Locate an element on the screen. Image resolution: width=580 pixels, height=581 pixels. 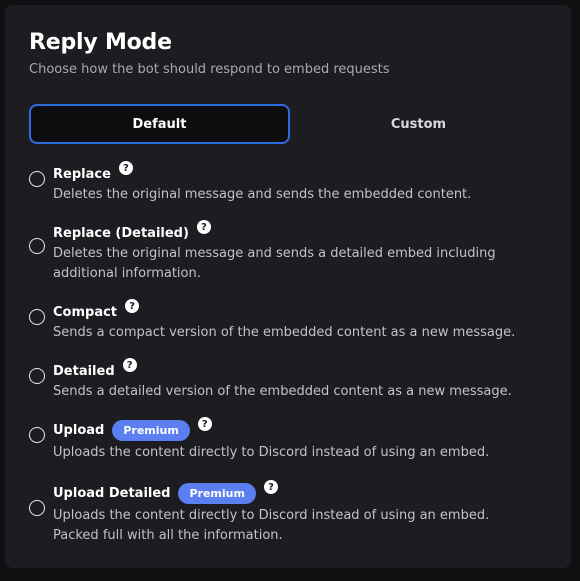
radio-compact is located at coordinates (37, 317).